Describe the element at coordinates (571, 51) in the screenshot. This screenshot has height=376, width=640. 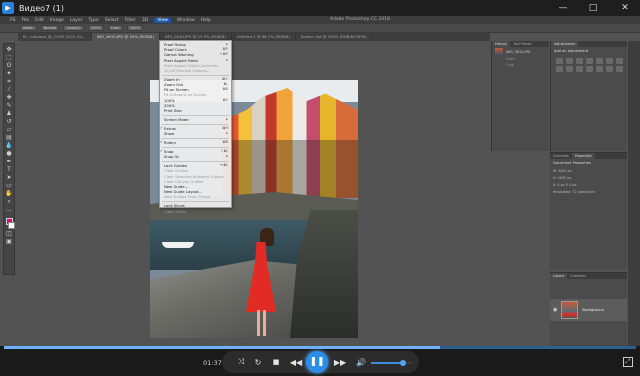
I see `adjustments-title: Add an adjustment` at that location.